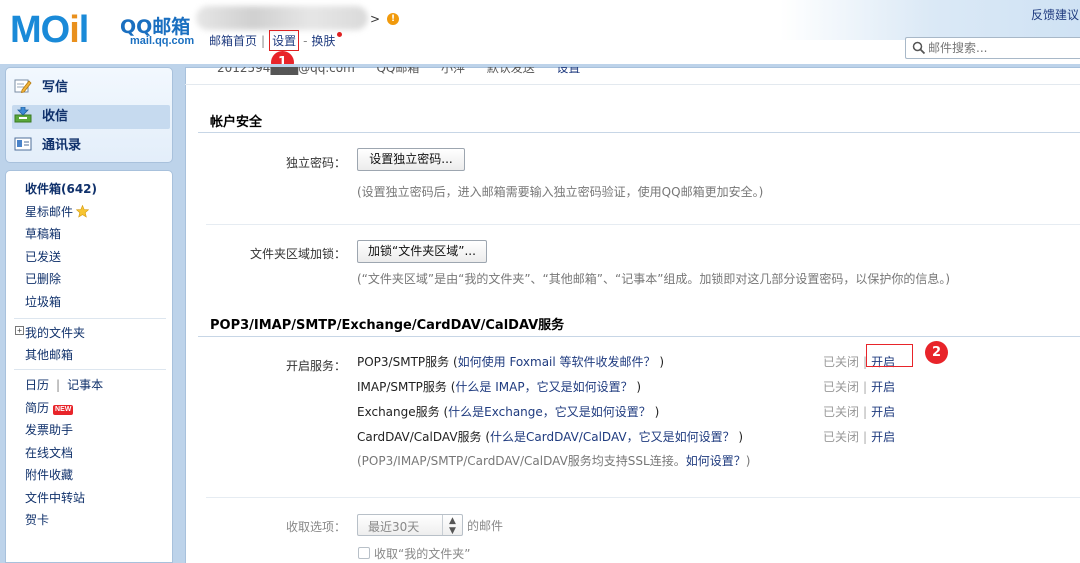 Image resolution: width=1080 pixels, height=563 pixels. I want to click on tab-account-address: 2012594███@qq.com, so click(286, 71).